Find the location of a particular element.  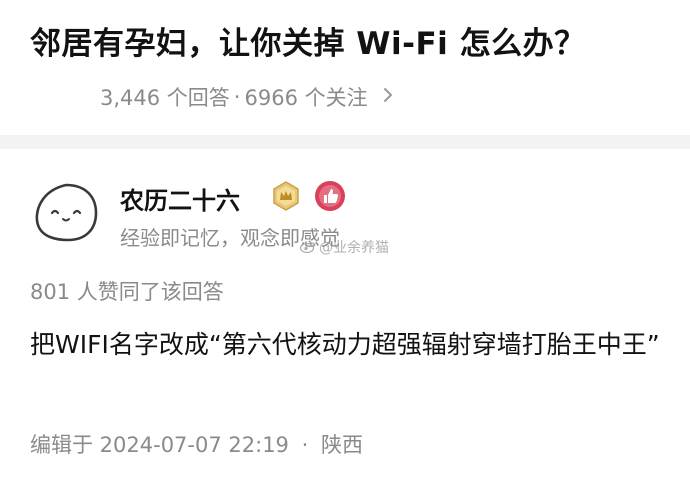

edit-time: 编辑于 2024-07-07 22:19 is located at coordinates (159, 445).